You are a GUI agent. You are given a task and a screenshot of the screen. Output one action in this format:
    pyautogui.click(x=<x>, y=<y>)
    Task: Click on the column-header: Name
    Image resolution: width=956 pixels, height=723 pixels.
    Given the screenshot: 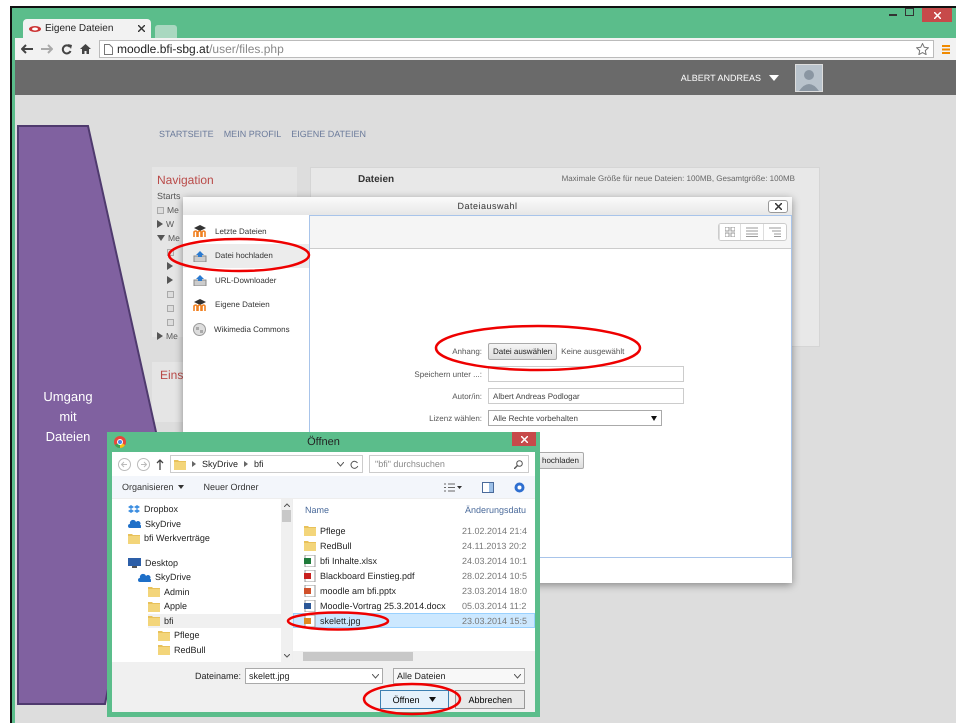 What is the action you would take?
    pyautogui.click(x=385, y=513)
    